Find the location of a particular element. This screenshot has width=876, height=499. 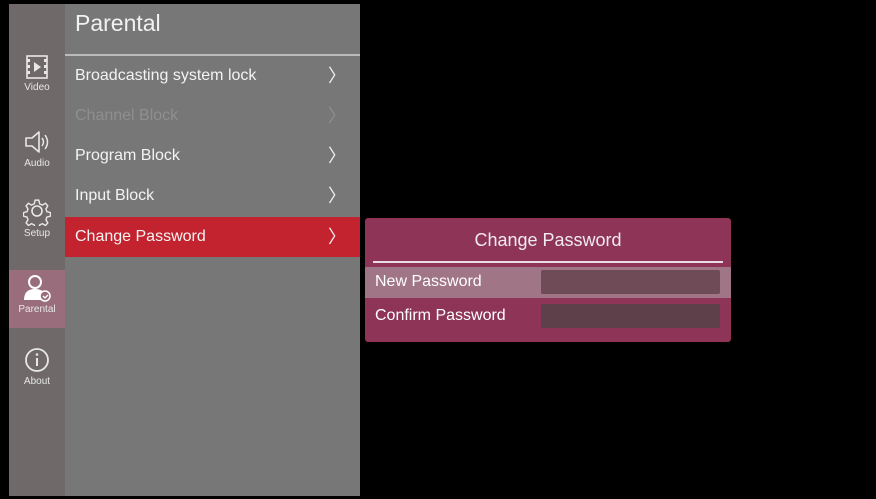

sidebar-item-label: Parental is located at coordinates (37, 309).